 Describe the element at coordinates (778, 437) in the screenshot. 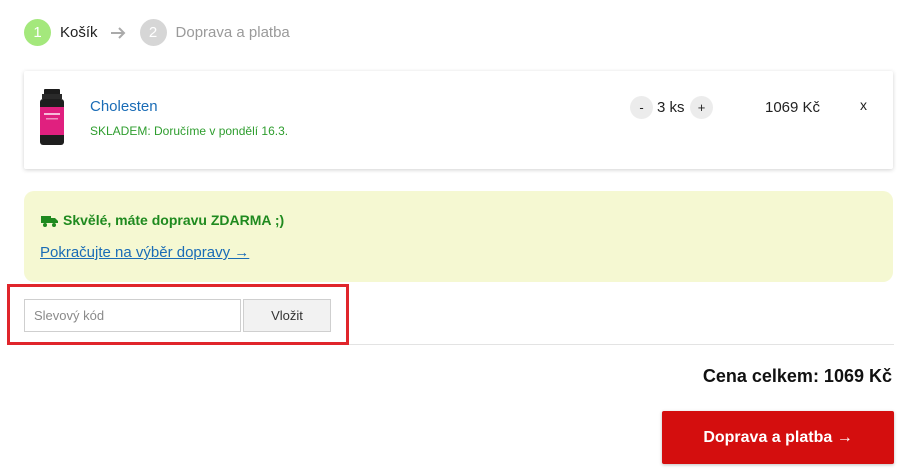

I see `continue-to-shipping-button: Doprava a platba →` at that location.